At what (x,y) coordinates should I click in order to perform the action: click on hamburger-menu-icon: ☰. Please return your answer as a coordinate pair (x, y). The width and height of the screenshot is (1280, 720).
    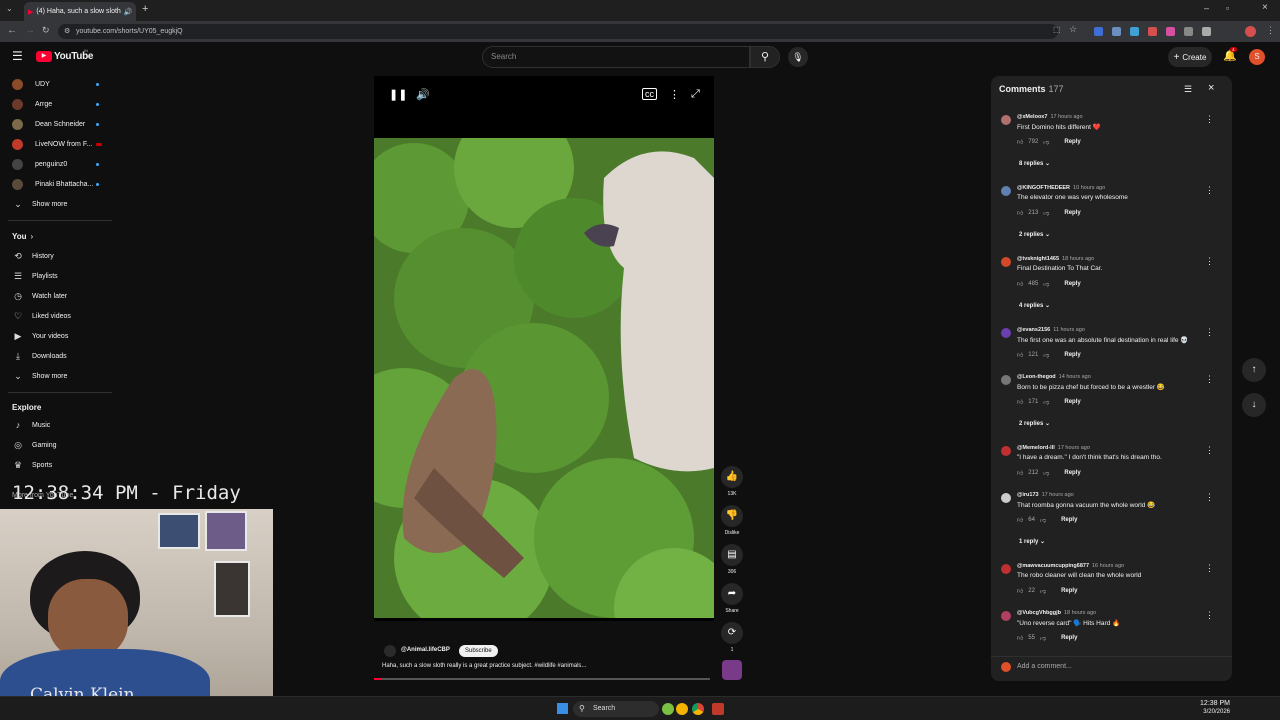
    Looking at the image, I should click on (17, 56).